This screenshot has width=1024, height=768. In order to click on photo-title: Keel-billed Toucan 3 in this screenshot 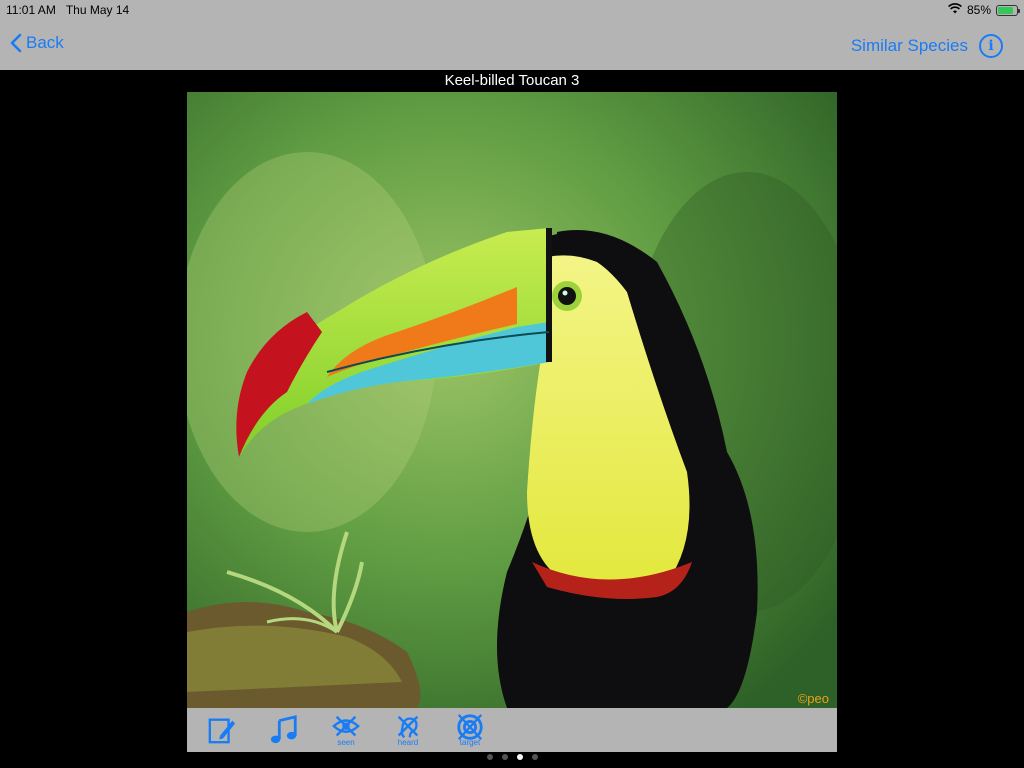, I will do `click(512, 80)`.